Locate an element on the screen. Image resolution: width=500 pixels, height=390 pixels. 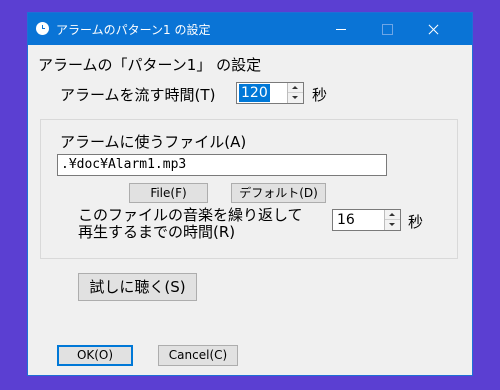
file-label: アラームに使うファイル(A) is located at coordinates (153, 142).